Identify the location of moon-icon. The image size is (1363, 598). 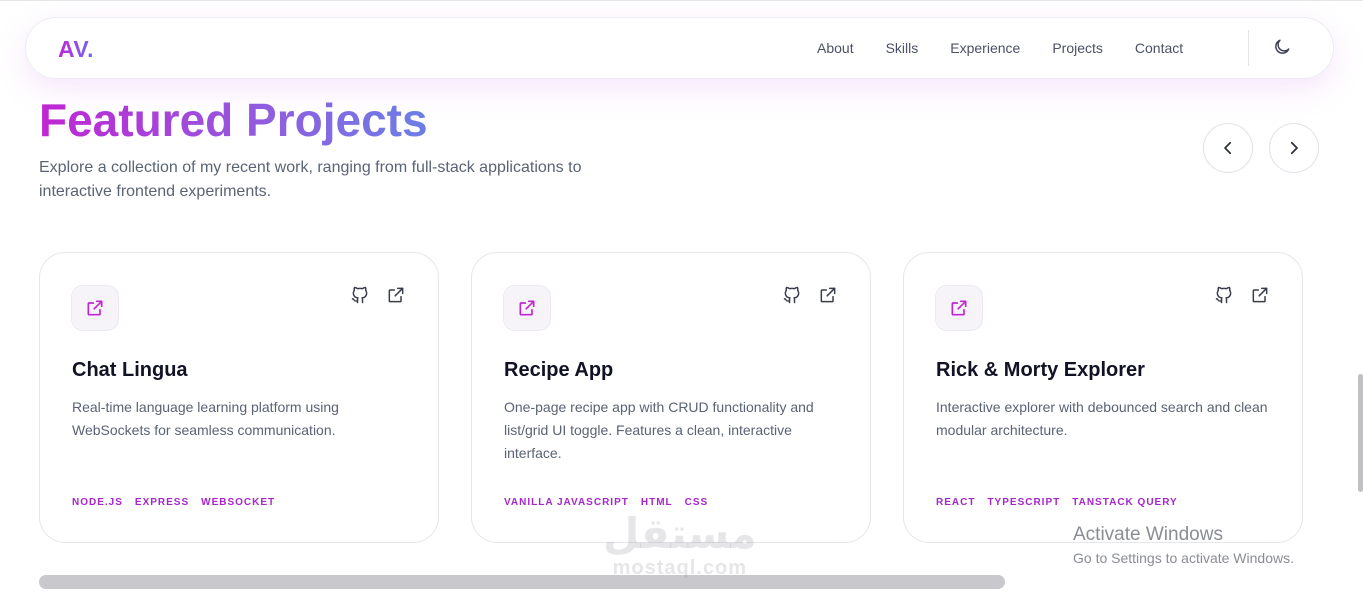
(1282, 46).